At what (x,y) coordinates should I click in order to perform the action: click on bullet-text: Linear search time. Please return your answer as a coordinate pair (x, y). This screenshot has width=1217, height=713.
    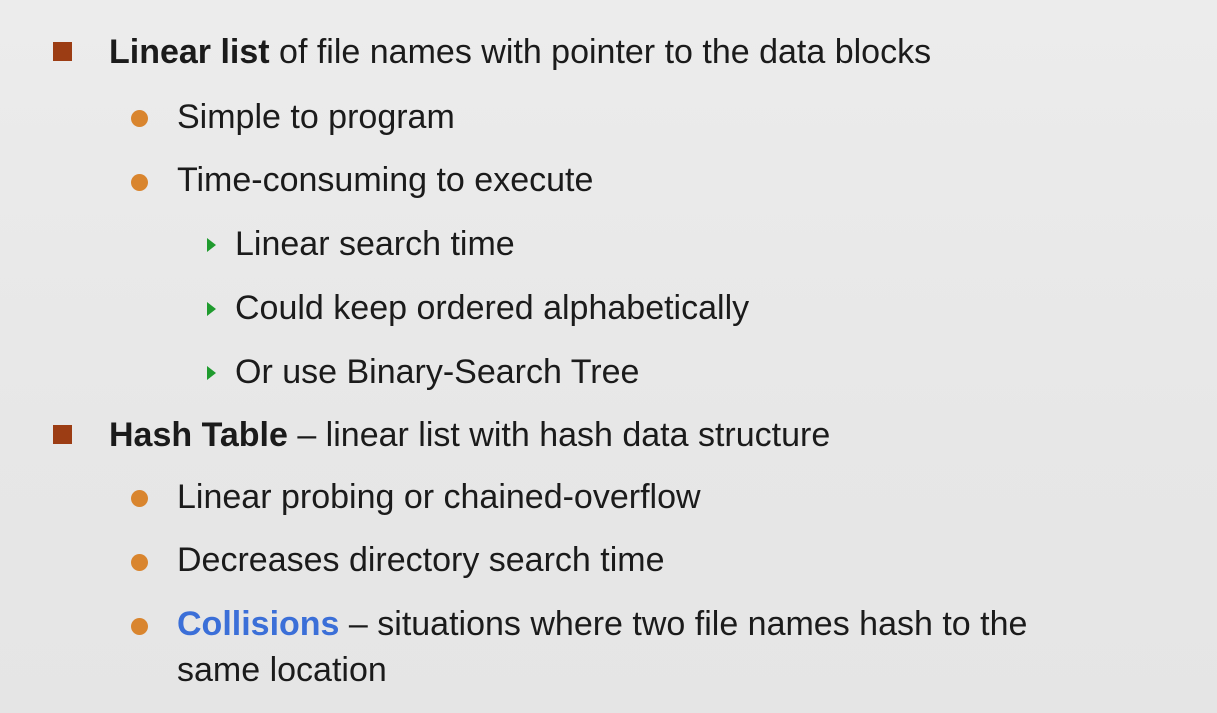
    Looking at the image, I should click on (375, 244).